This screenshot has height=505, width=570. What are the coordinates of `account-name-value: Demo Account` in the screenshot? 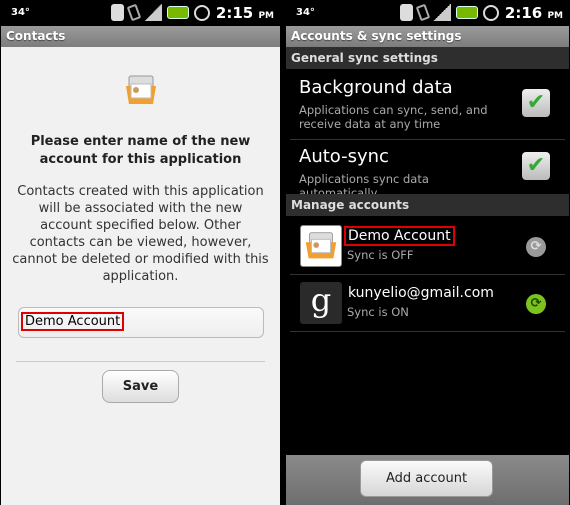 It's located at (72, 321).